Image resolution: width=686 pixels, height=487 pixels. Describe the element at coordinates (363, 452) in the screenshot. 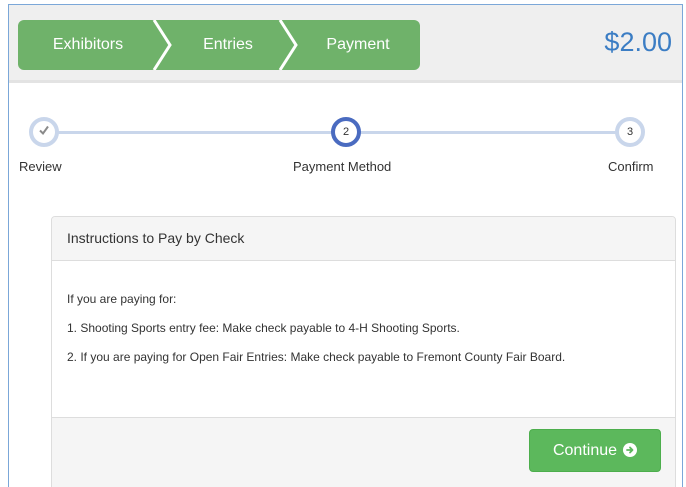

I see `panel-footer: Continue` at that location.